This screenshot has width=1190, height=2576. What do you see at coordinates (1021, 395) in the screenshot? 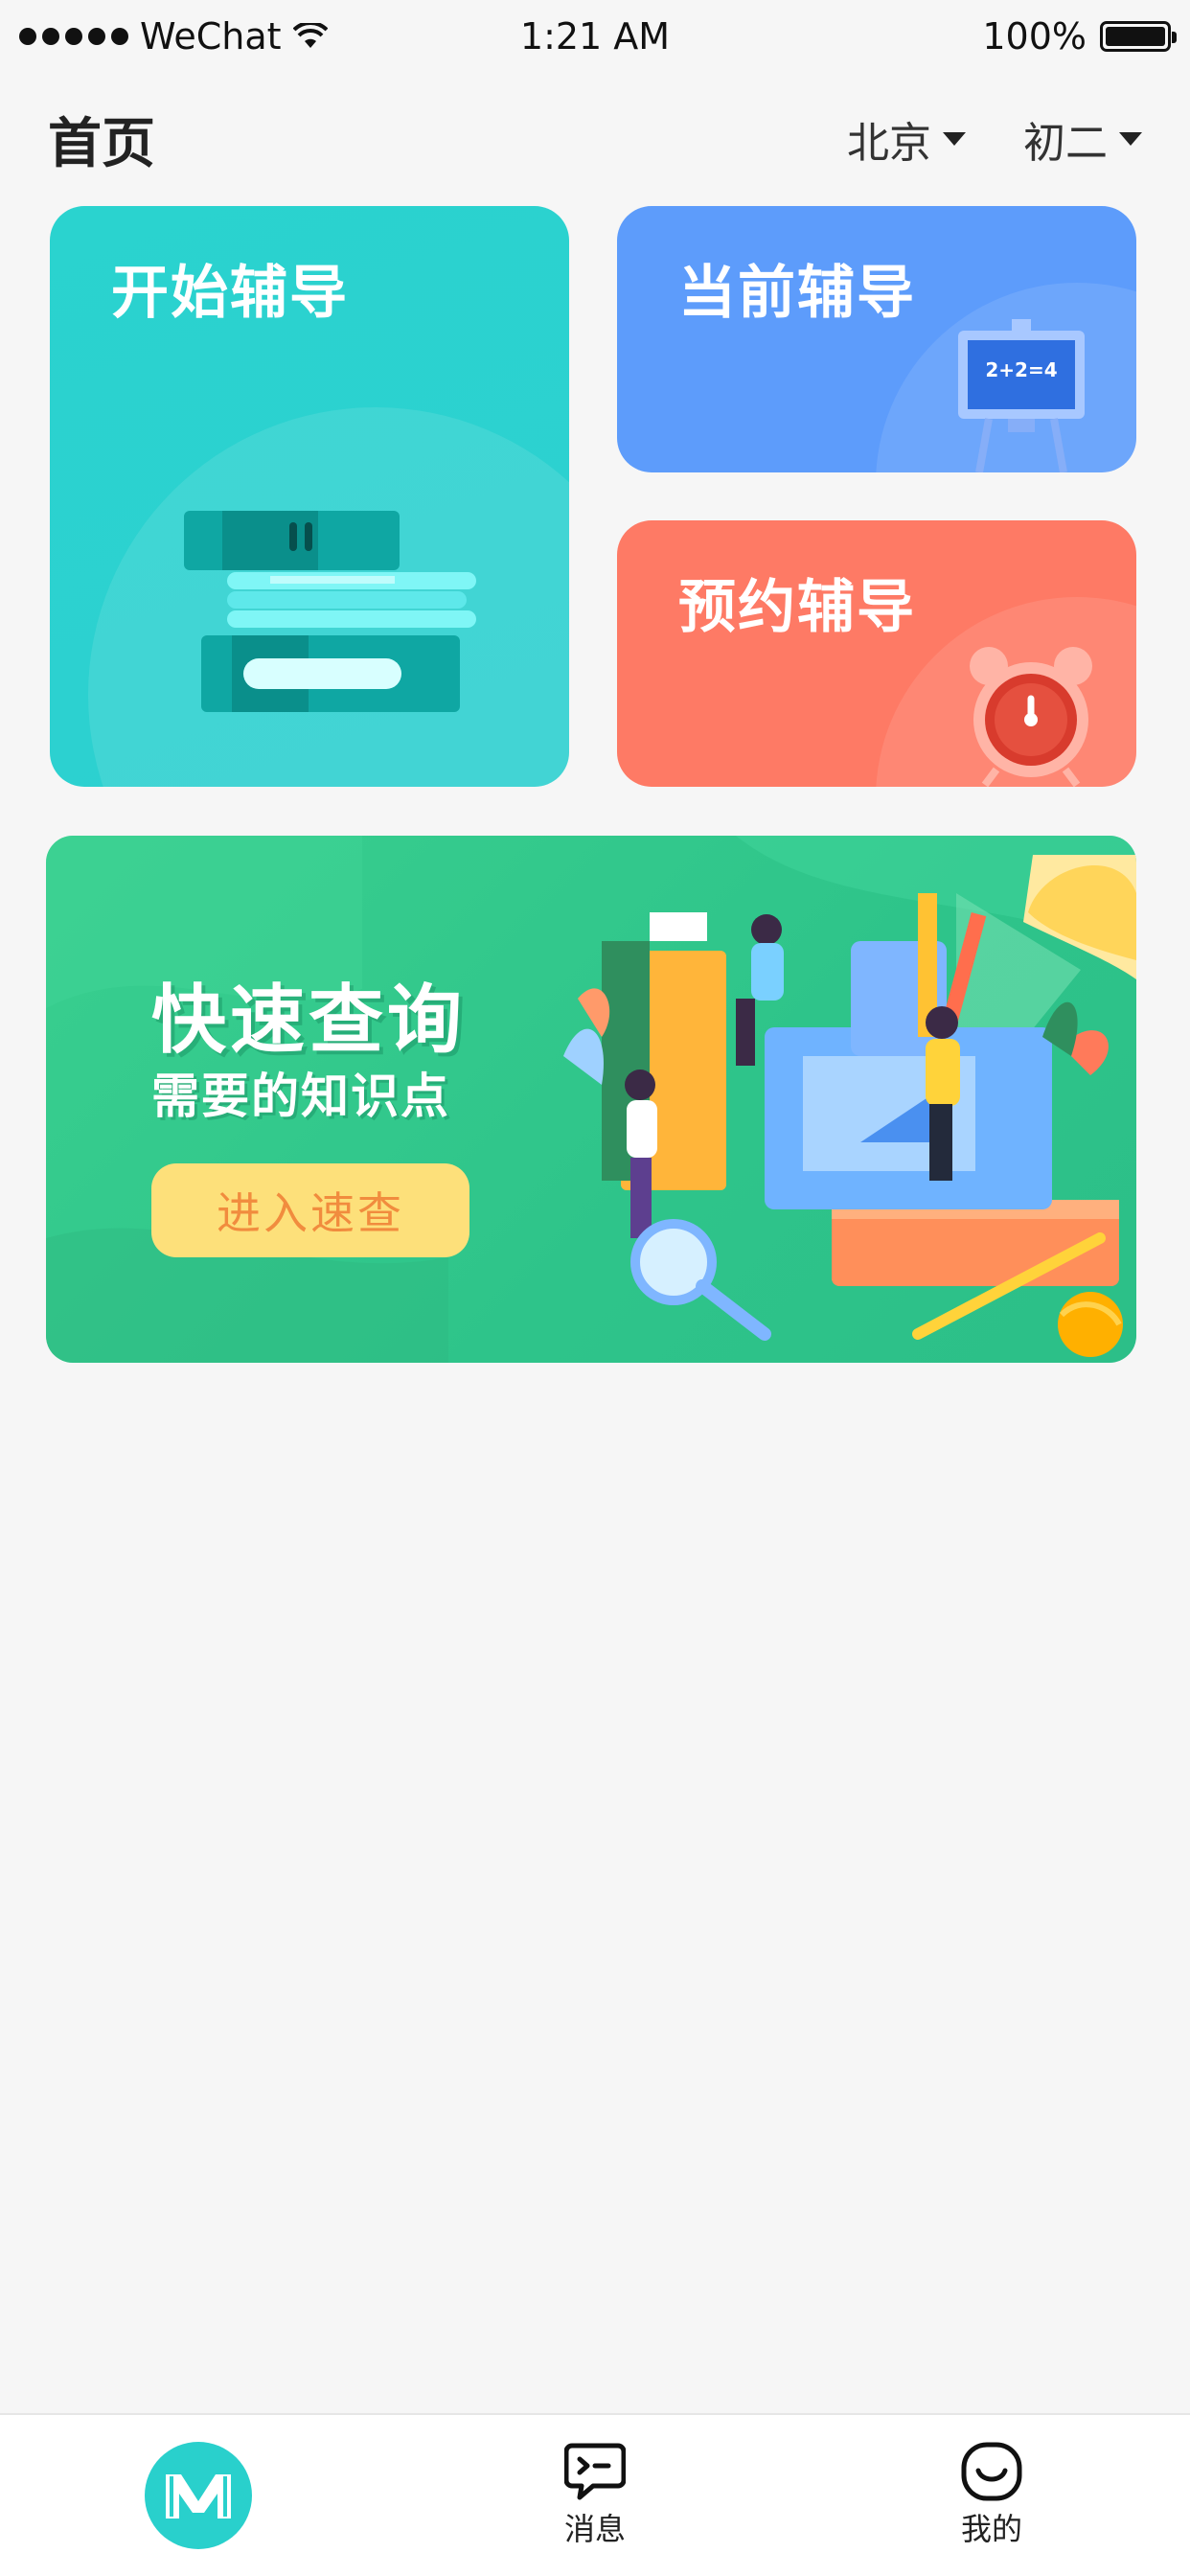
I see `blackboard-icon: 2+2=4` at bounding box center [1021, 395].